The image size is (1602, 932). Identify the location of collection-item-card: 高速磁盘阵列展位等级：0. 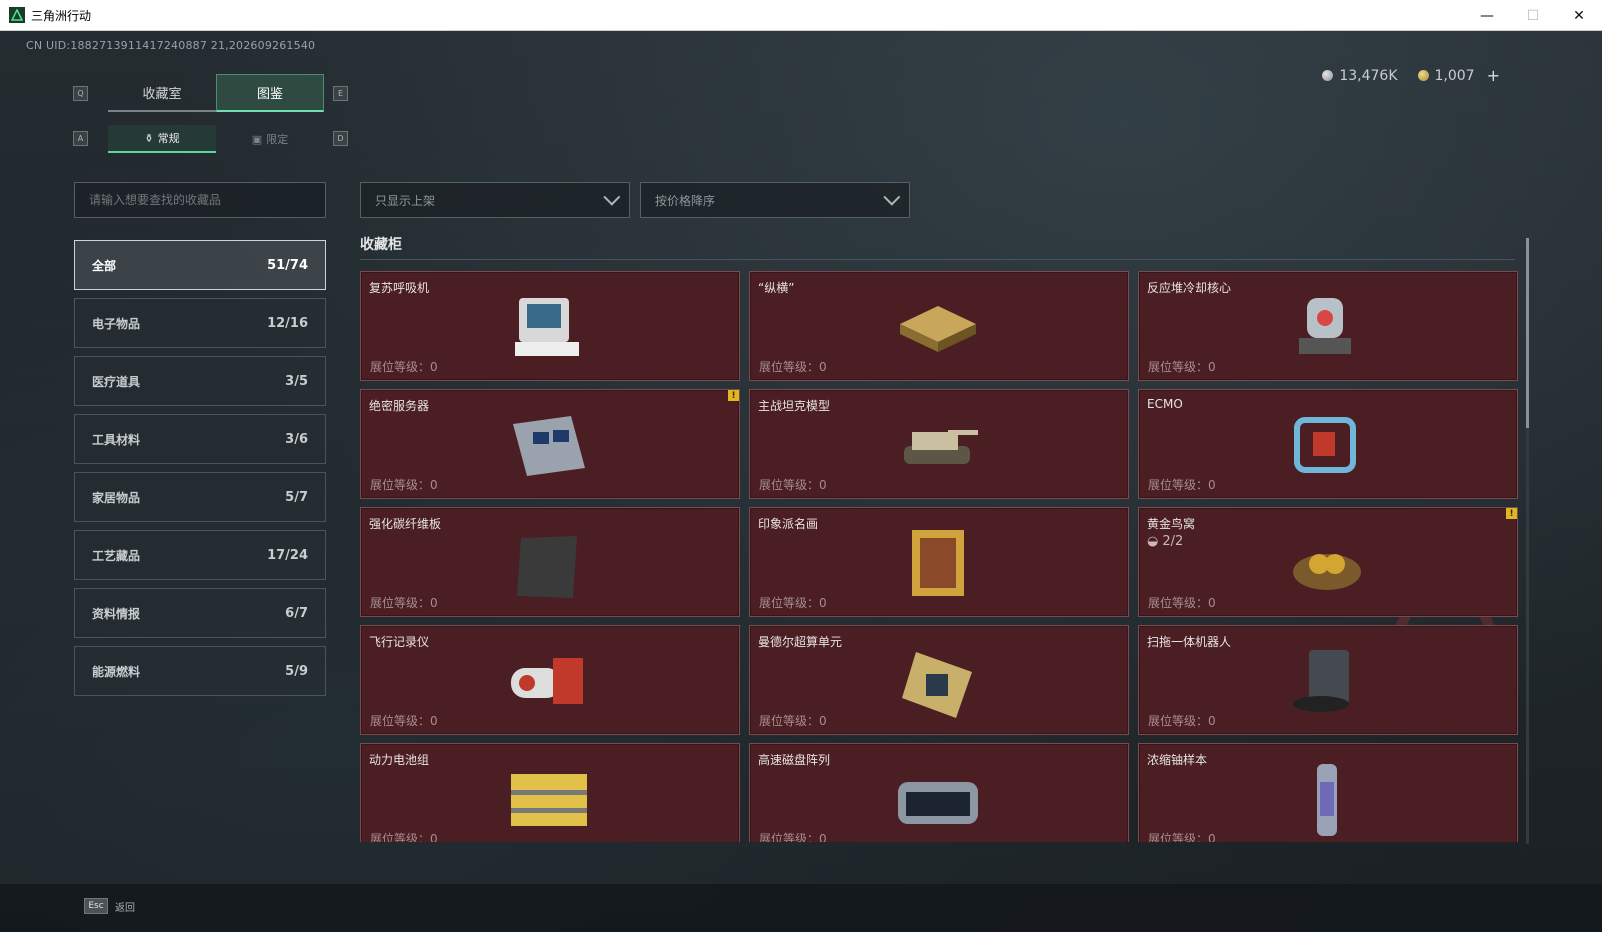
(939, 792).